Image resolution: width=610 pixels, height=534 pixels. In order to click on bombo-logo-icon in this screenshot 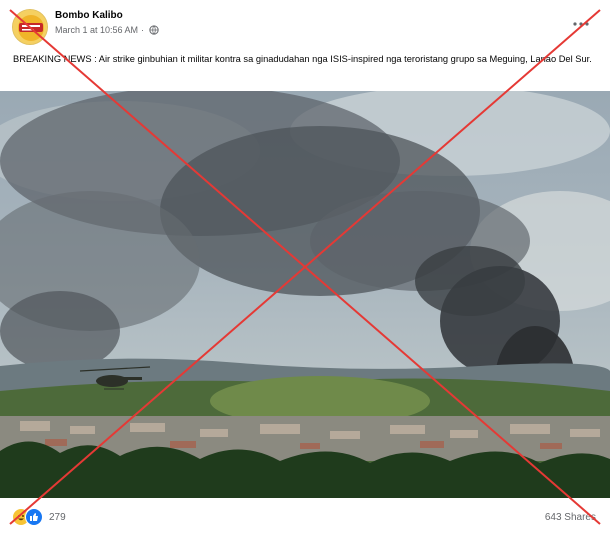, I will do `click(30, 27)`.